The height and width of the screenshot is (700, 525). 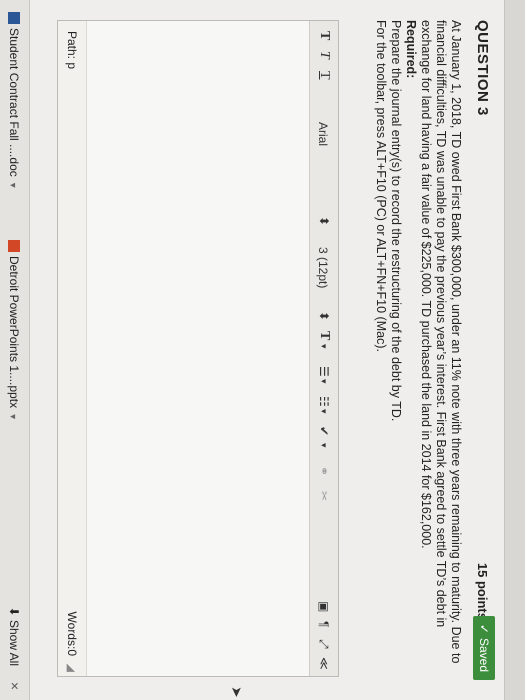 What do you see at coordinates (324, 624) in the screenshot?
I see `special-character-icon: ¶` at bounding box center [324, 624].